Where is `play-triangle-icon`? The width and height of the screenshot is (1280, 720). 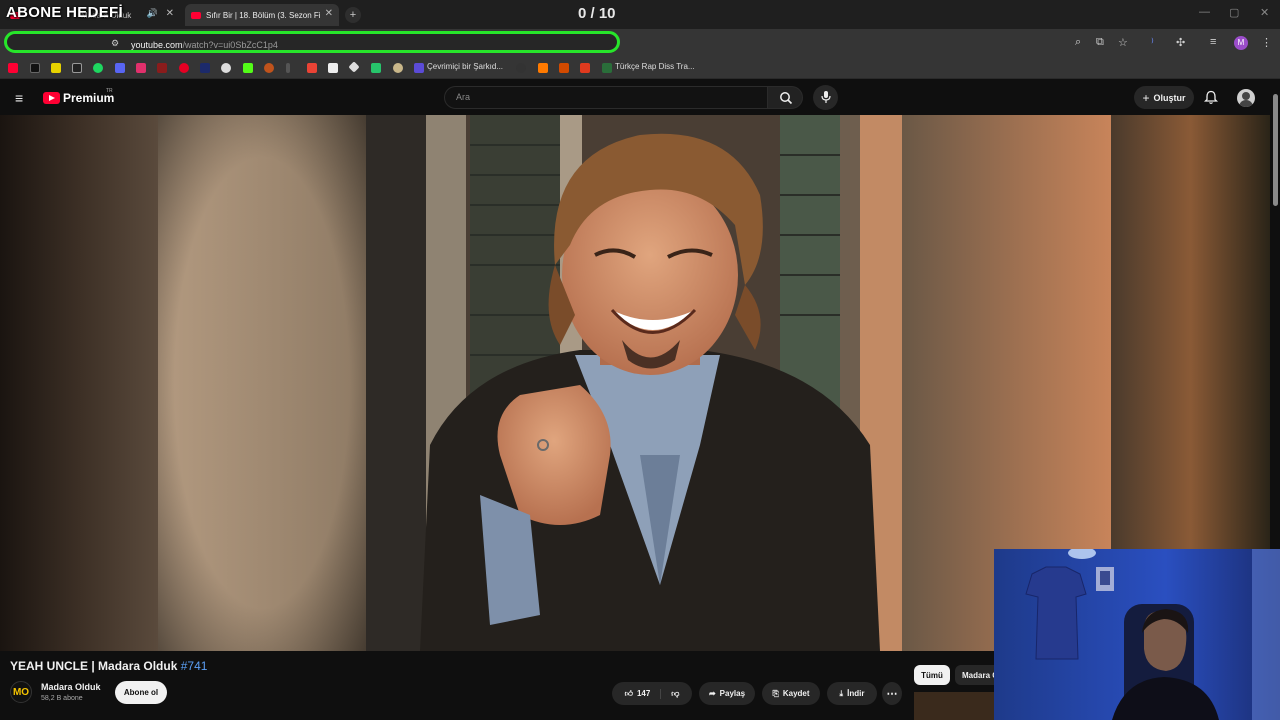
play-triangle-icon is located at coordinates (52, 98).